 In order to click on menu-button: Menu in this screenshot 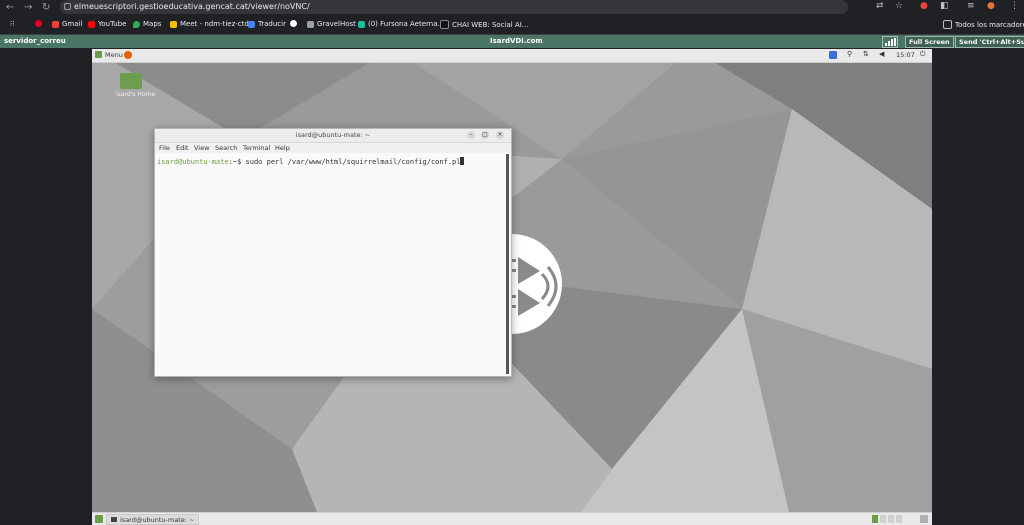, I will do `click(114, 55)`.